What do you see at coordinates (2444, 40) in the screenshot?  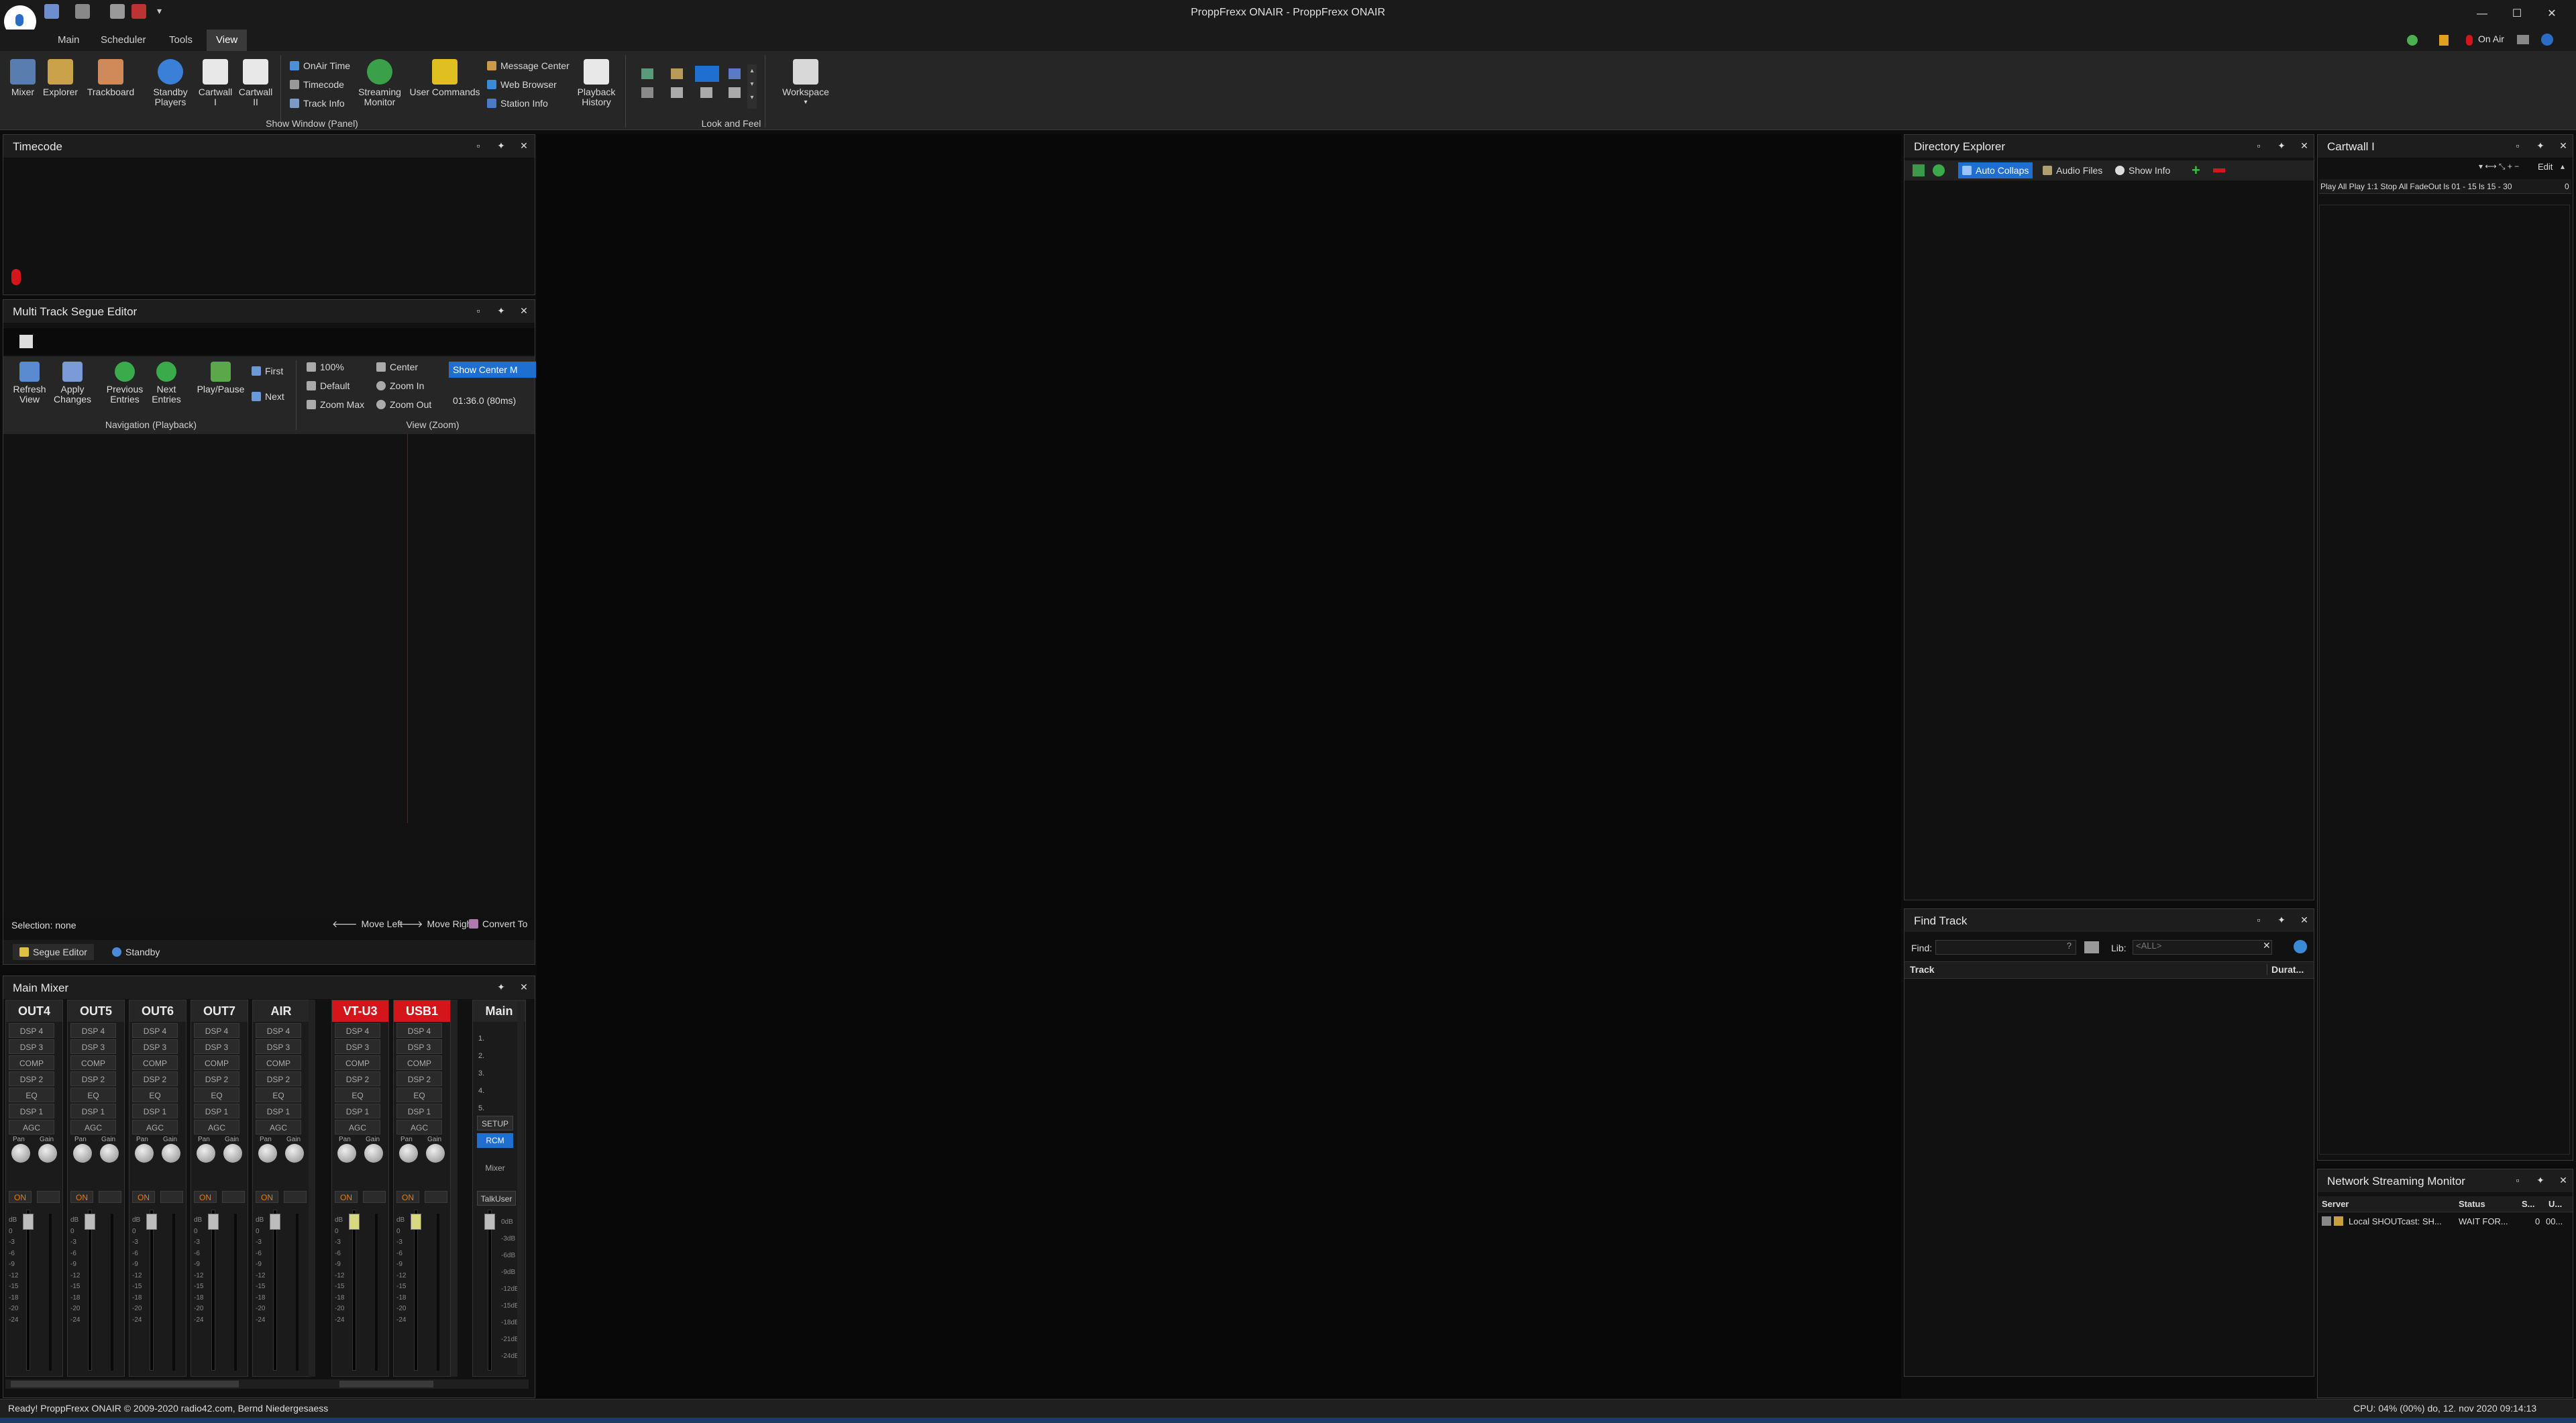 I see `lock-icon` at bounding box center [2444, 40].